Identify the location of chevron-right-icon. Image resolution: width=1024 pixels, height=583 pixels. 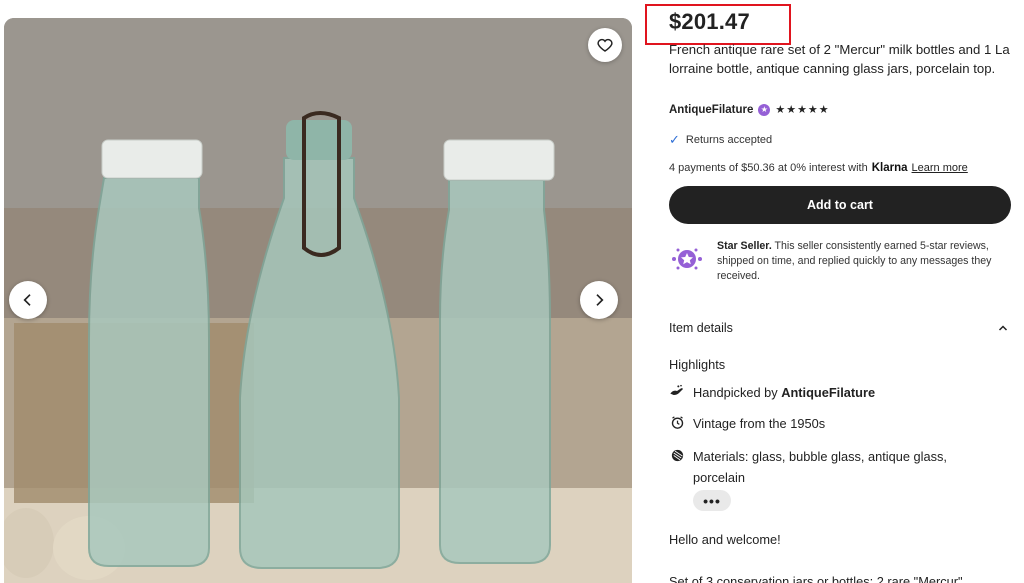
(600, 300).